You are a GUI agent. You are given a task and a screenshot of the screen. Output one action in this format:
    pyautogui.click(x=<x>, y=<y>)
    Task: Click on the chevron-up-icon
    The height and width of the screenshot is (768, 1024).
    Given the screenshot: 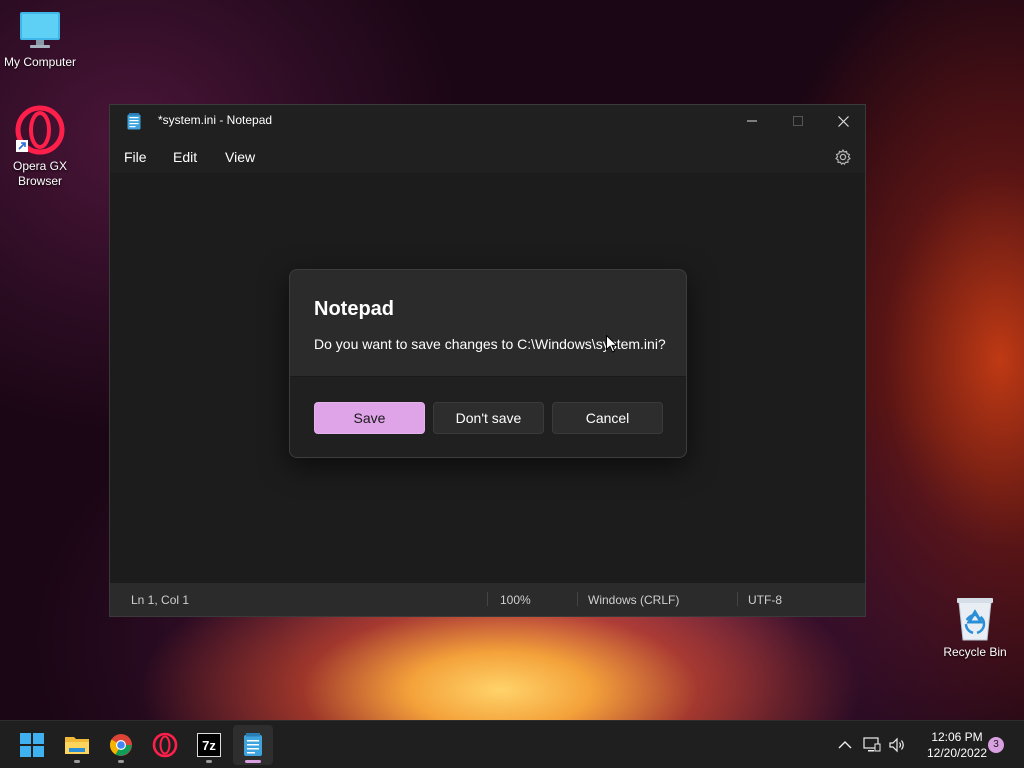 What is the action you would take?
    pyautogui.click(x=845, y=745)
    